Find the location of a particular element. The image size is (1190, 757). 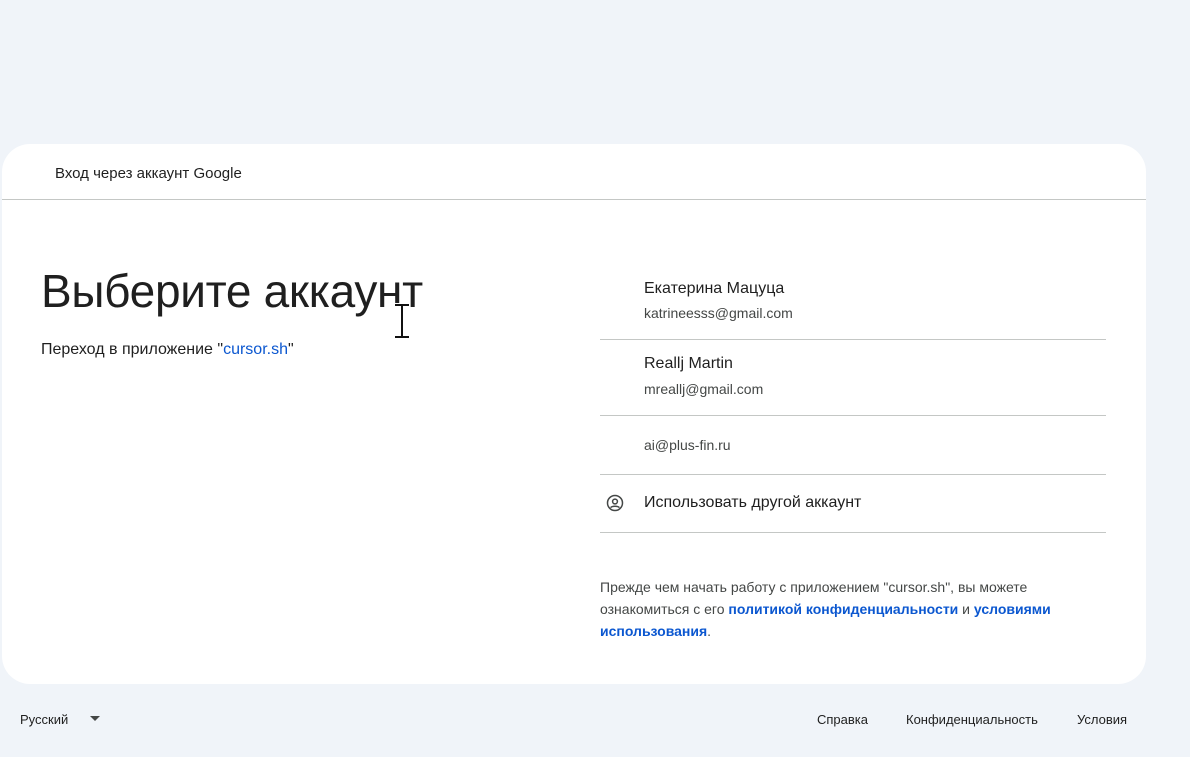

account-email: mreallj@gmail.com is located at coordinates (704, 389).